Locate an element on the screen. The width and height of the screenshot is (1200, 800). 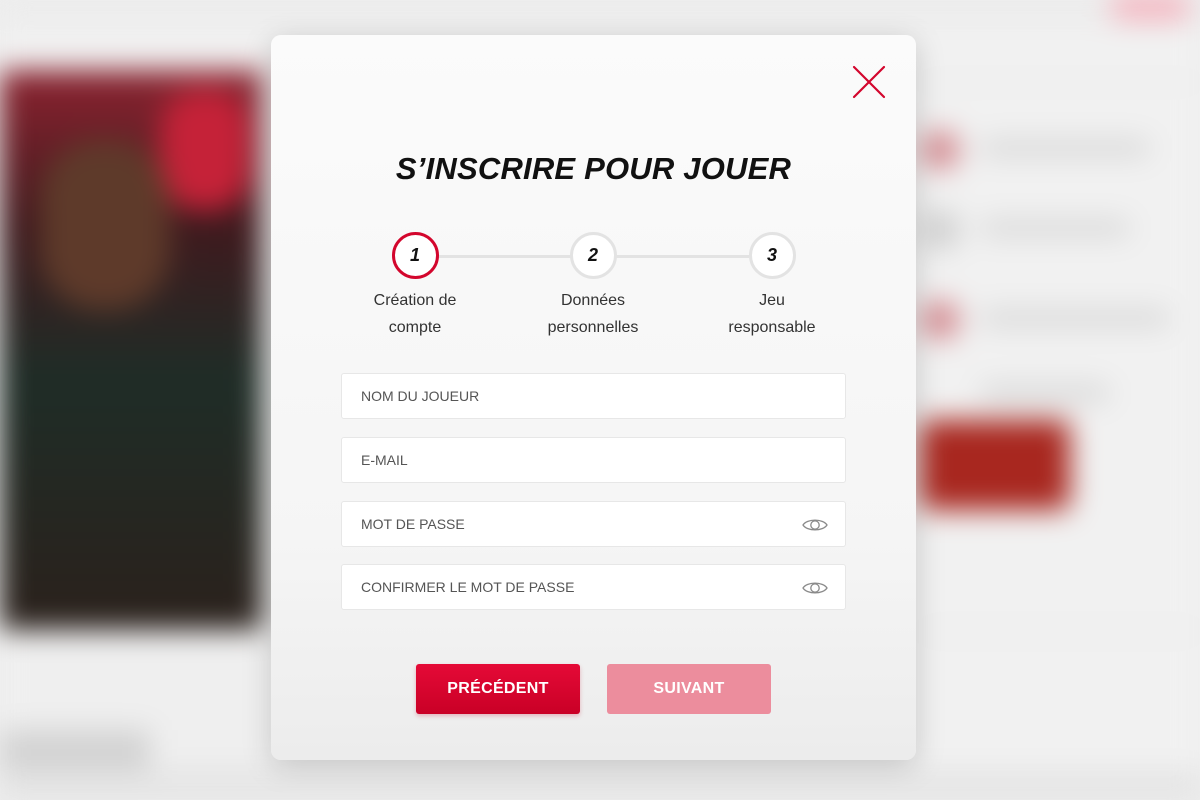
email-field is located at coordinates (593, 460).